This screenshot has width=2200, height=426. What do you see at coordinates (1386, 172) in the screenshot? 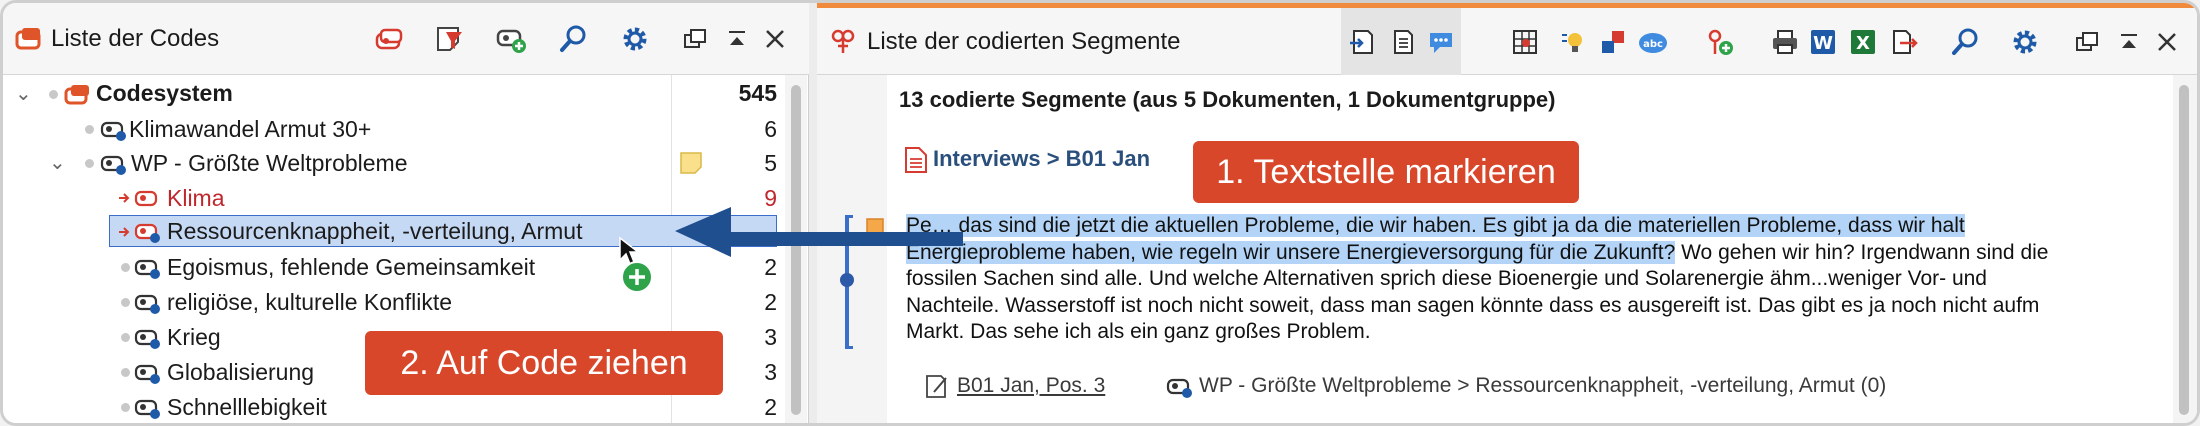
I see `step1-callout: 1. Textstelle markieren` at bounding box center [1386, 172].